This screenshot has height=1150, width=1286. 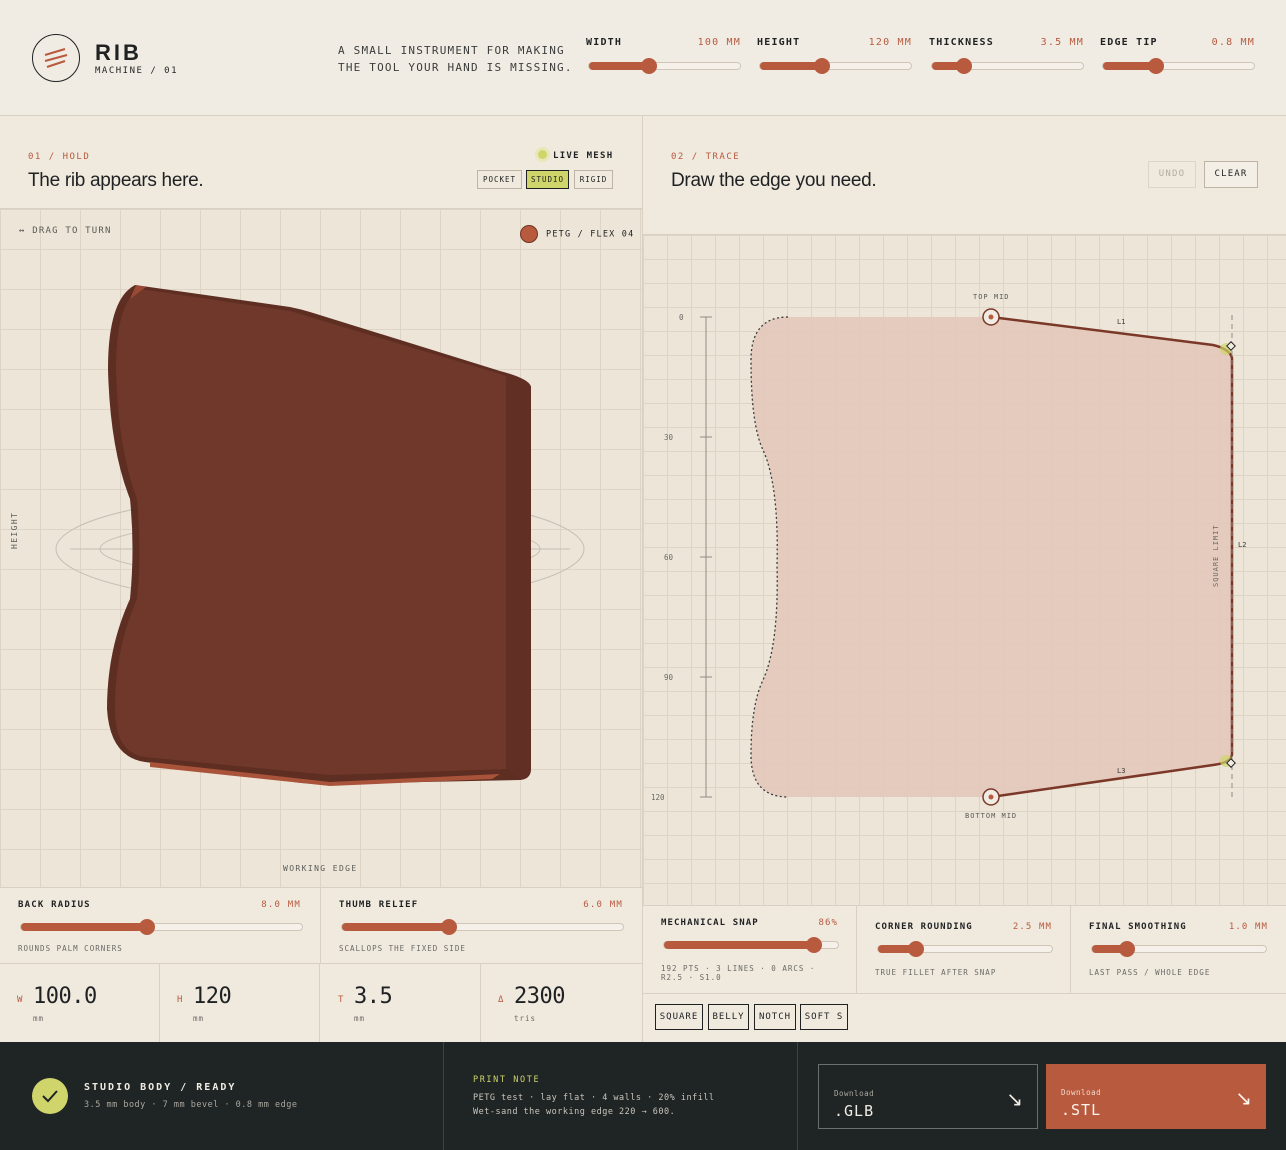 I want to click on thumb-relief-fill, so click(x=395, y=927).